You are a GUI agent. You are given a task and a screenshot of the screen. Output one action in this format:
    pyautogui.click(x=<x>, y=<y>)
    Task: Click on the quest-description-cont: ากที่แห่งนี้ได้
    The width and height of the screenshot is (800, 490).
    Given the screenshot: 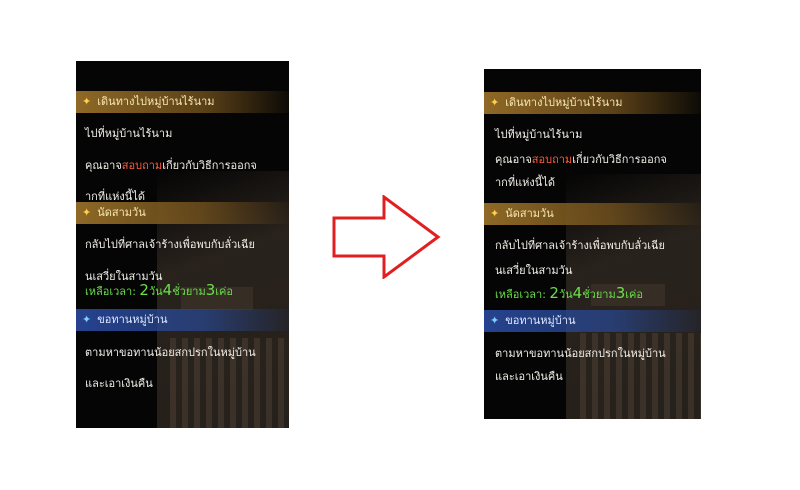 What is the action you would take?
    pyautogui.click(x=525, y=182)
    